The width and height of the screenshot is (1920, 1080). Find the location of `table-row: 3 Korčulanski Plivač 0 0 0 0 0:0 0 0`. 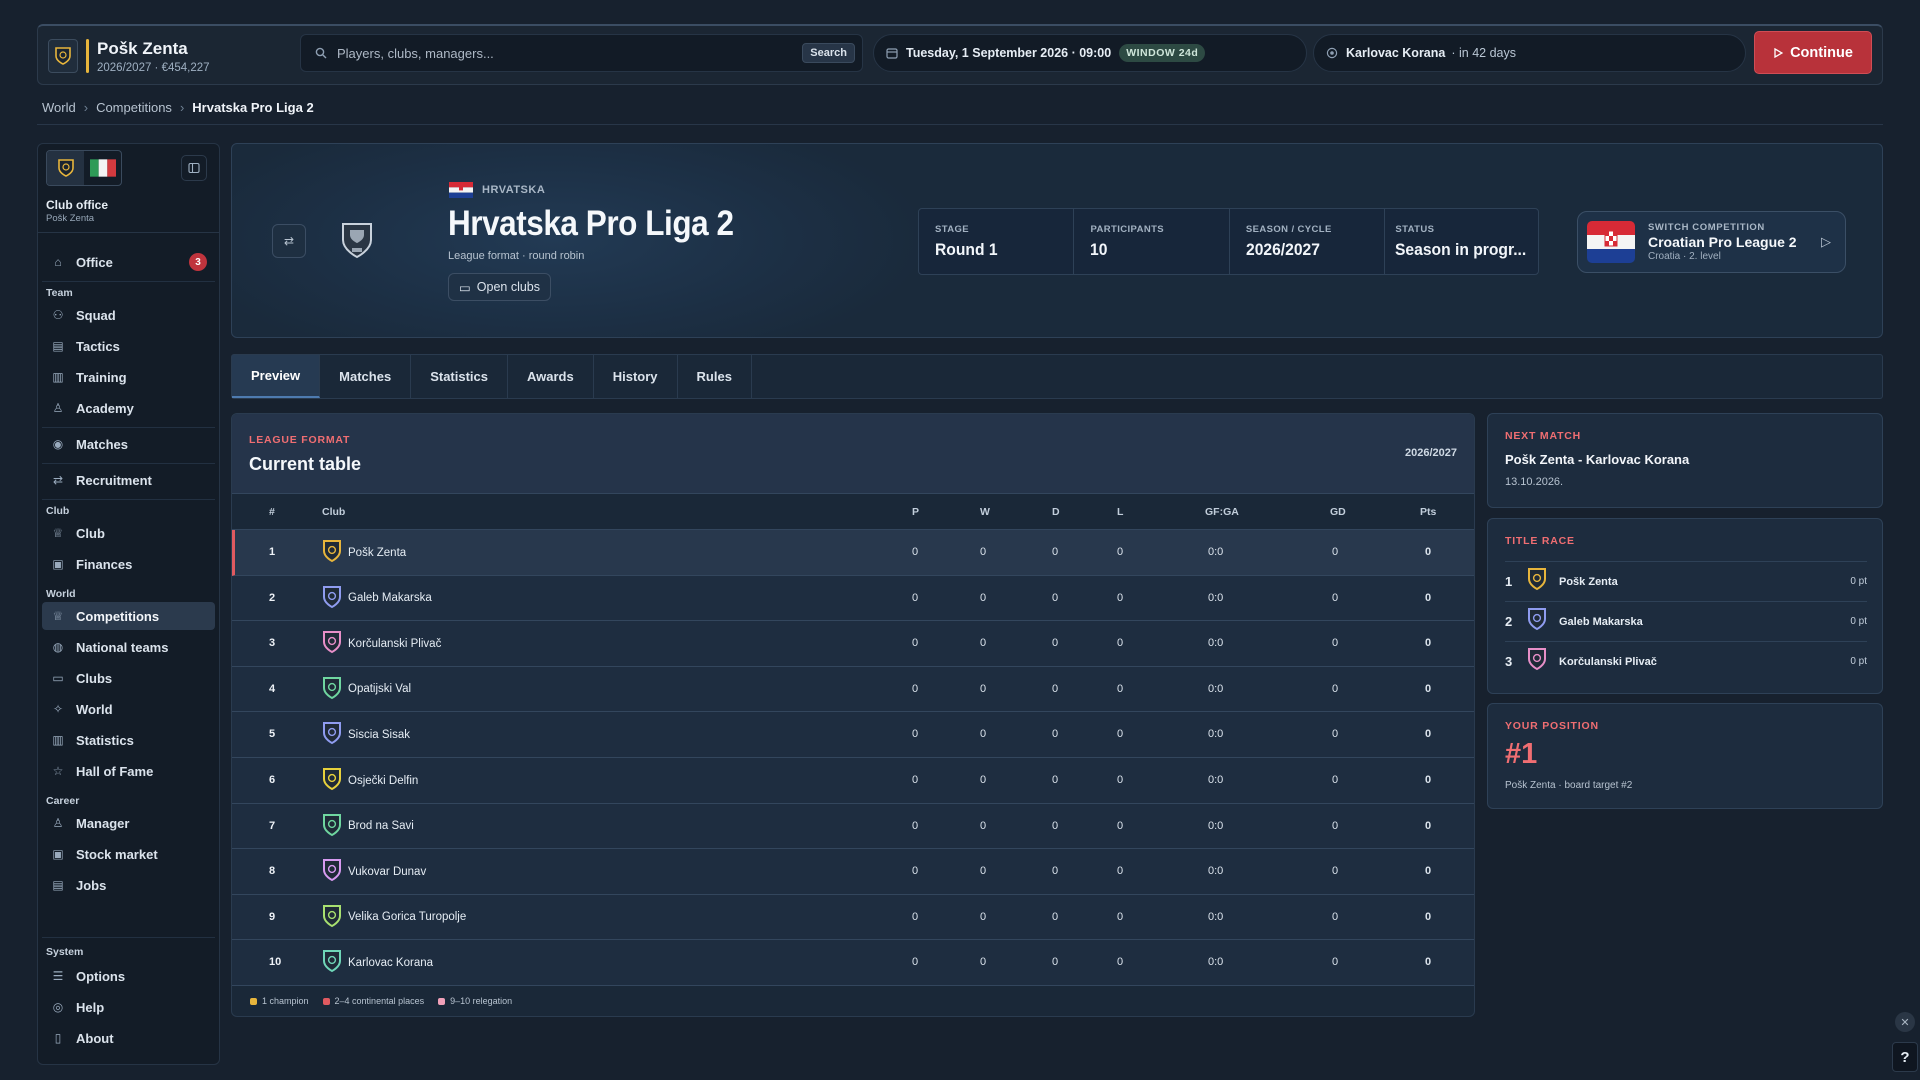

table-row: 3 Korčulanski Plivač 0 0 0 0 0:0 0 0 is located at coordinates (853, 644).